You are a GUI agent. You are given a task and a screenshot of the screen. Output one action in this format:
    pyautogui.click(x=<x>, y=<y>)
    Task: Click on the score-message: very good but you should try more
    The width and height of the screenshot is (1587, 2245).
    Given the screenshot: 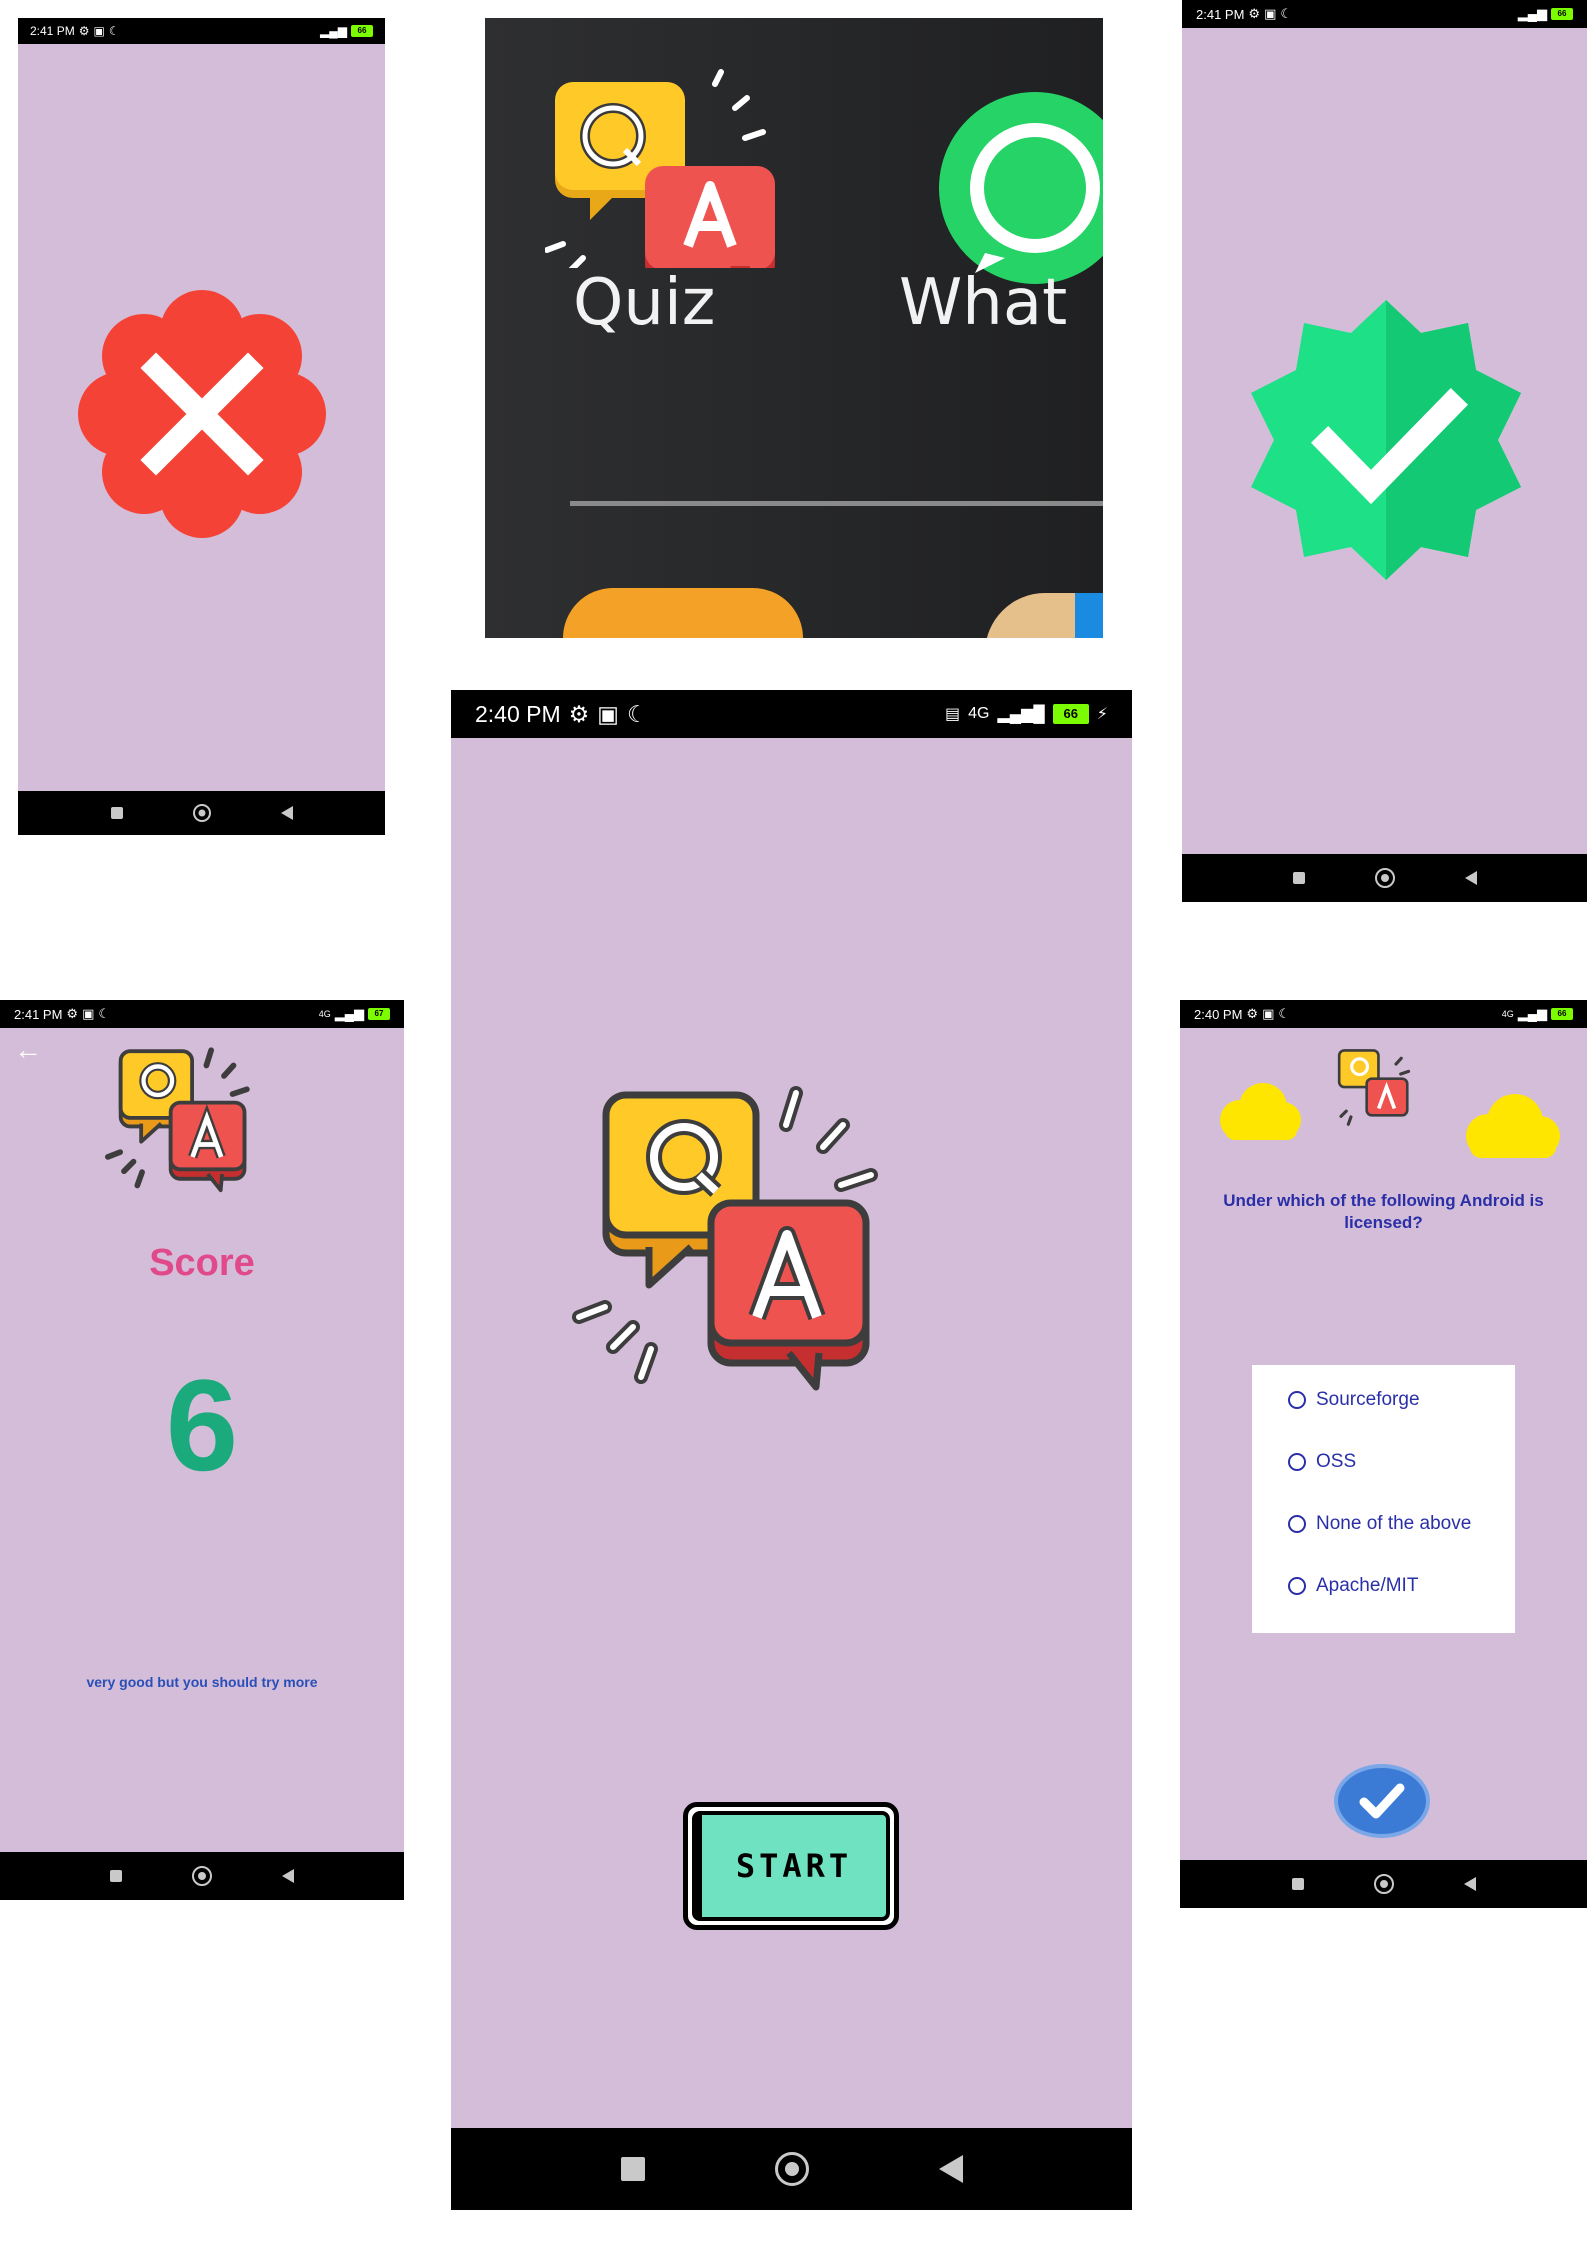 What is the action you would take?
    pyautogui.click(x=202, y=1682)
    